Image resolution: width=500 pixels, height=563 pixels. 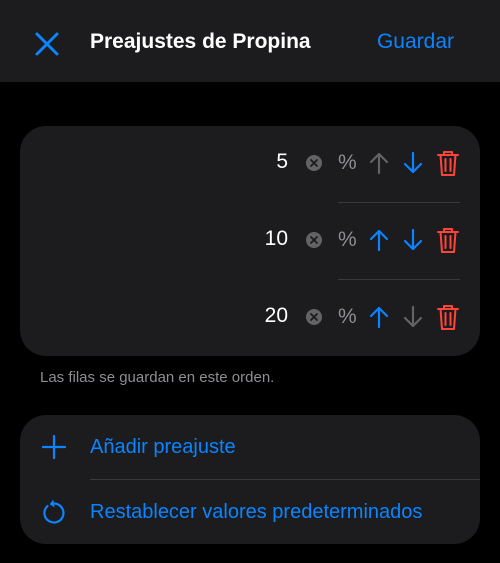 I want to click on preset-value-field: 5, so click(x=282, y=162).